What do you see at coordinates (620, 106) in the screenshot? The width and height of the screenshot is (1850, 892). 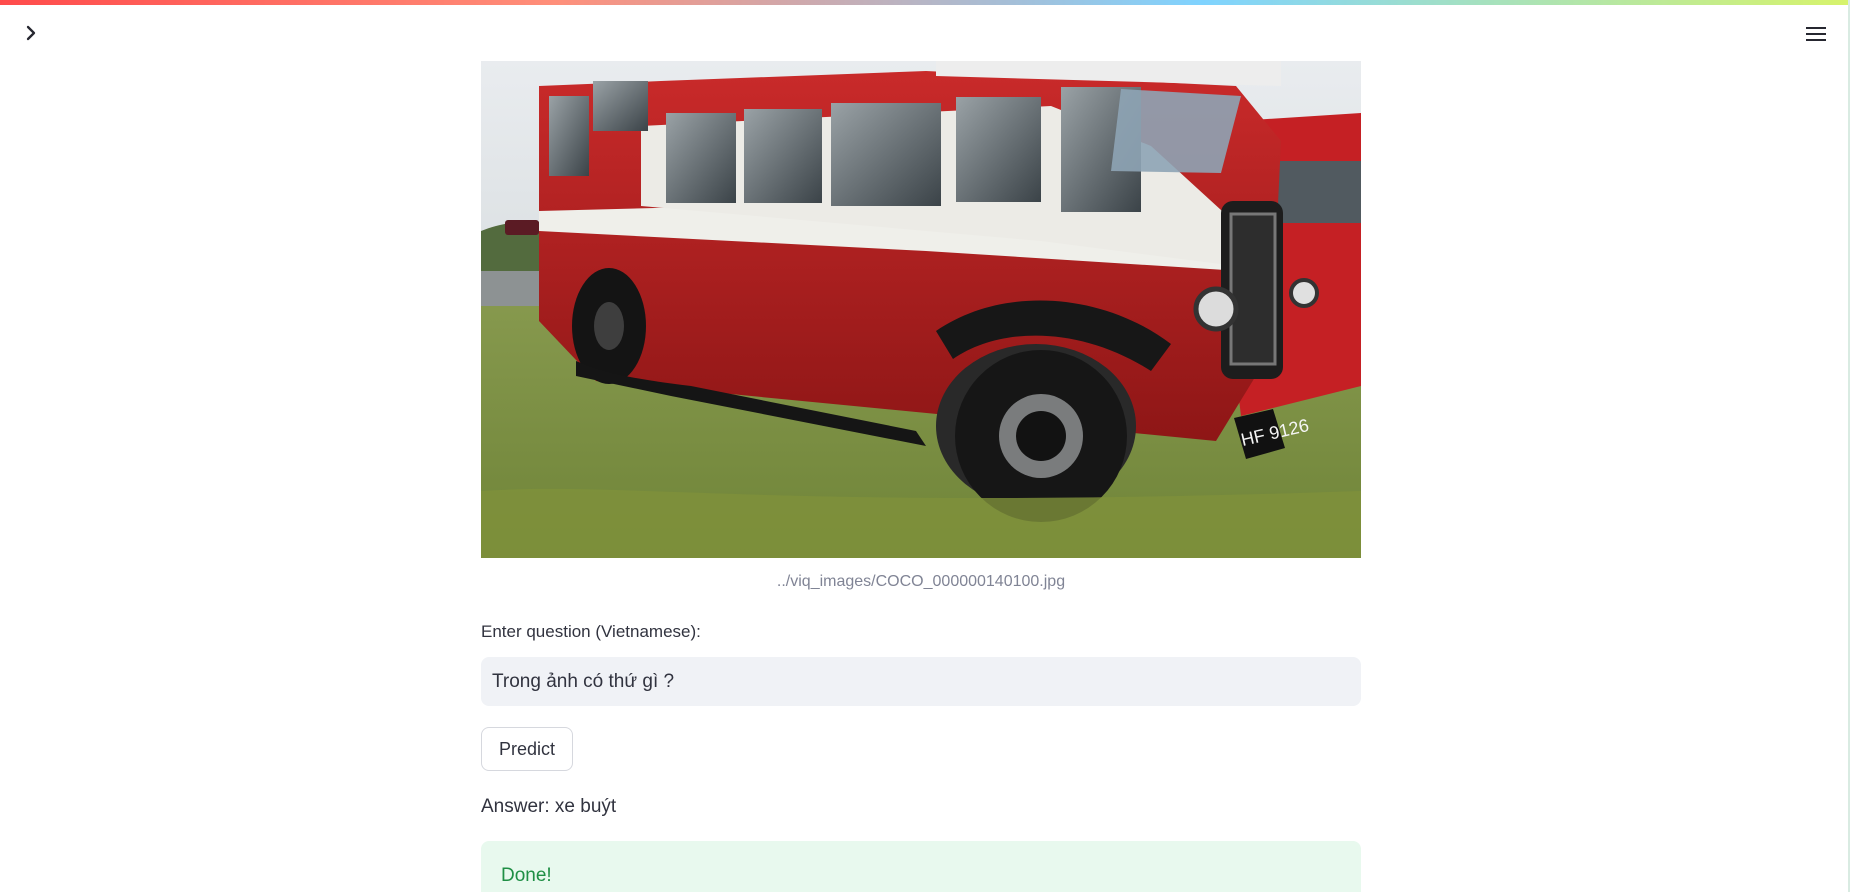 I see `bus-upper-window` at bounding box center [620, 106].